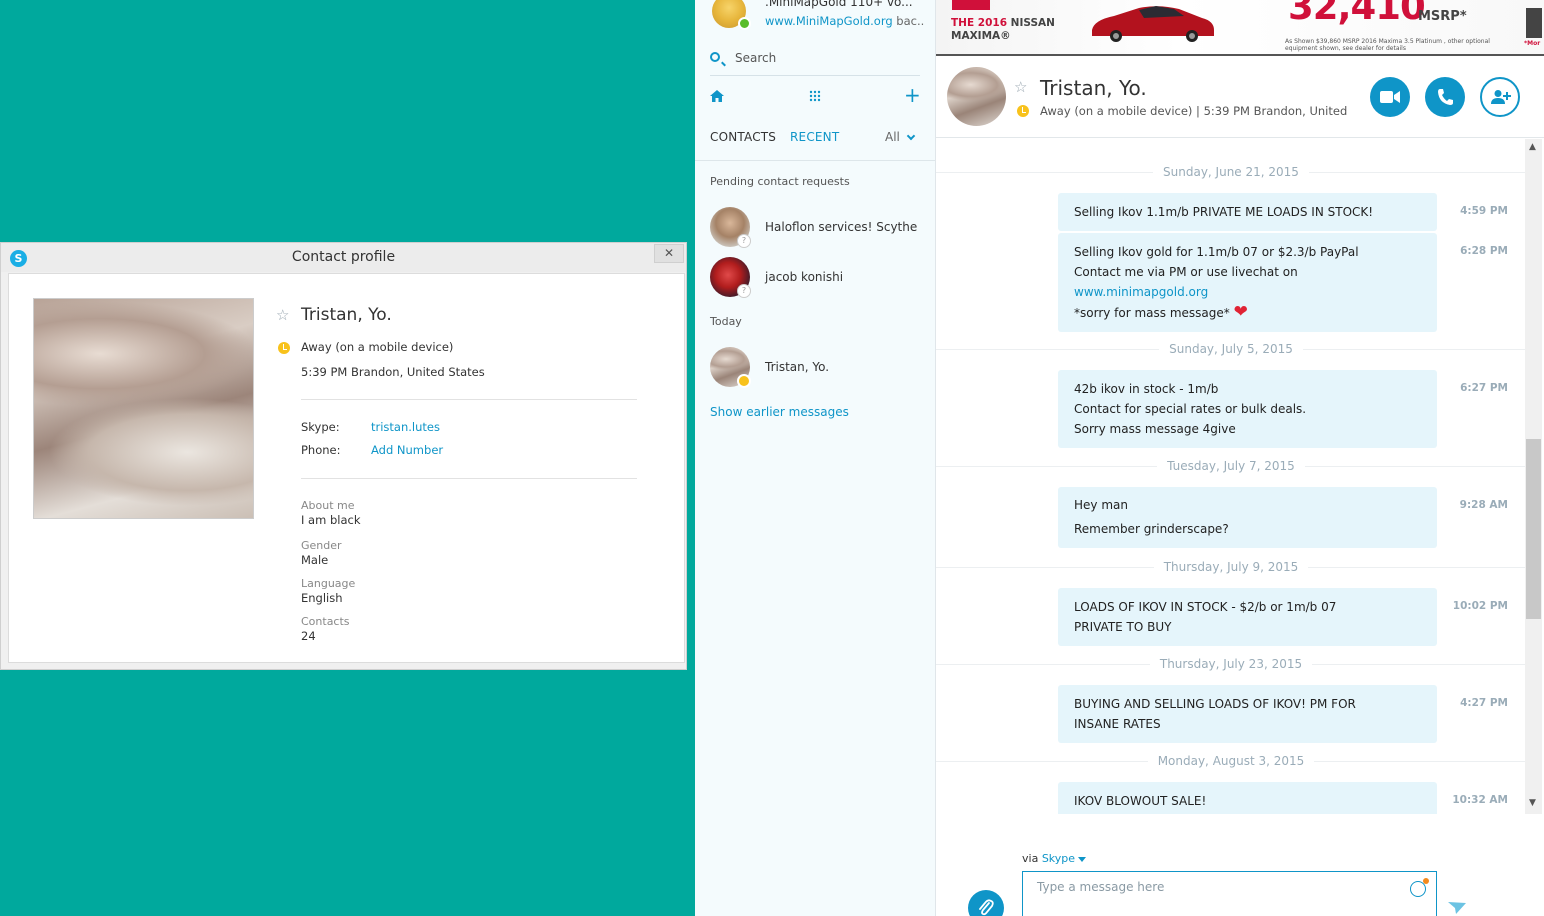 Image resolution: width=1544 pixels, height=916 pixels. I want to click on emoticon-icon, so click(1419, 887).